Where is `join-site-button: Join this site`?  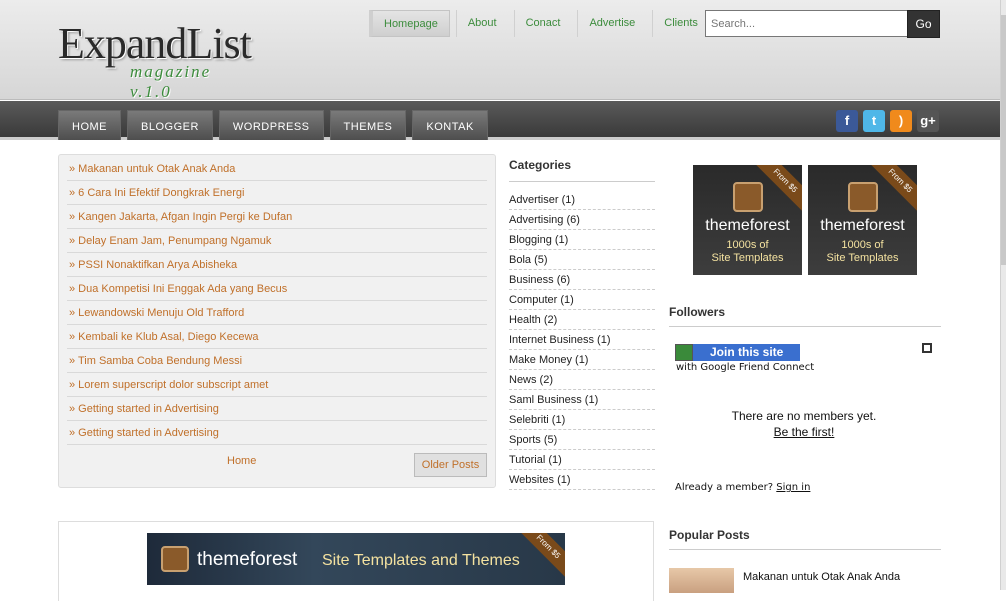
join-site-button: Join this site is located at coordinates (738, 352).